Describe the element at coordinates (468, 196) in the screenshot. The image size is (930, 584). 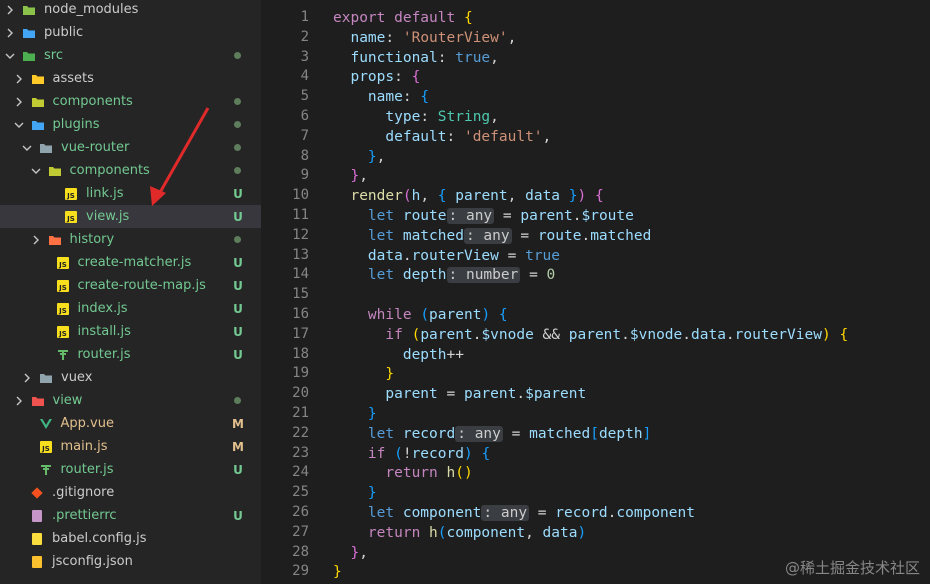
I see `code-line: render(h, { parent, data }) {` at that location.